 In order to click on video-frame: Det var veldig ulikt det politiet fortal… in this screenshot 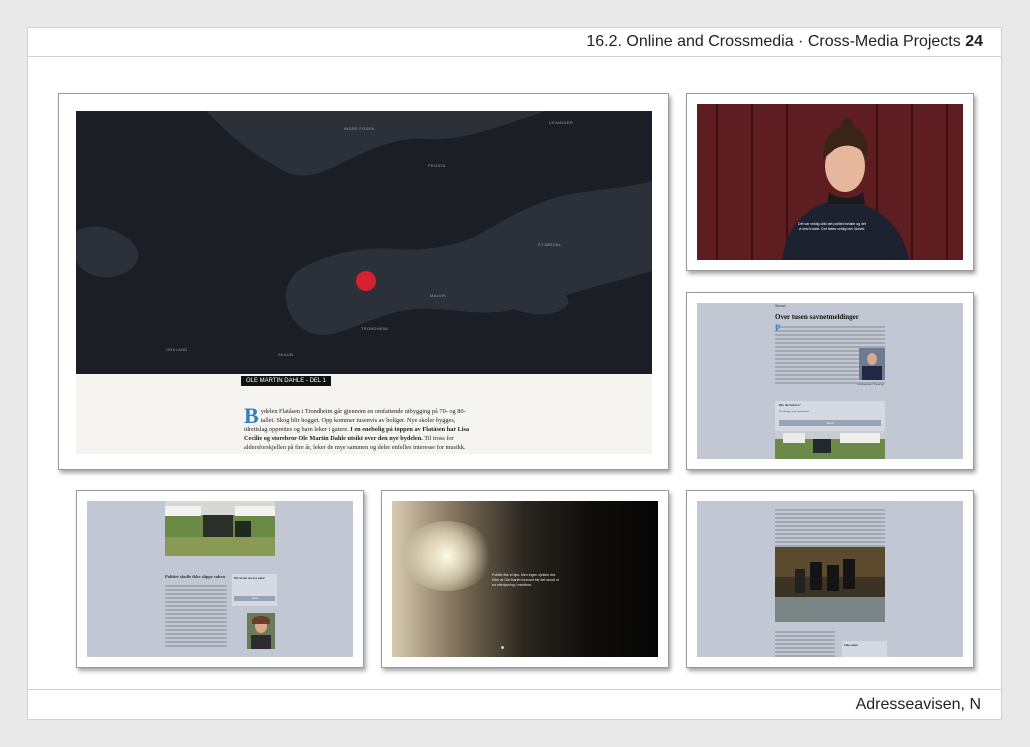, I will do `click(830, 182)`.